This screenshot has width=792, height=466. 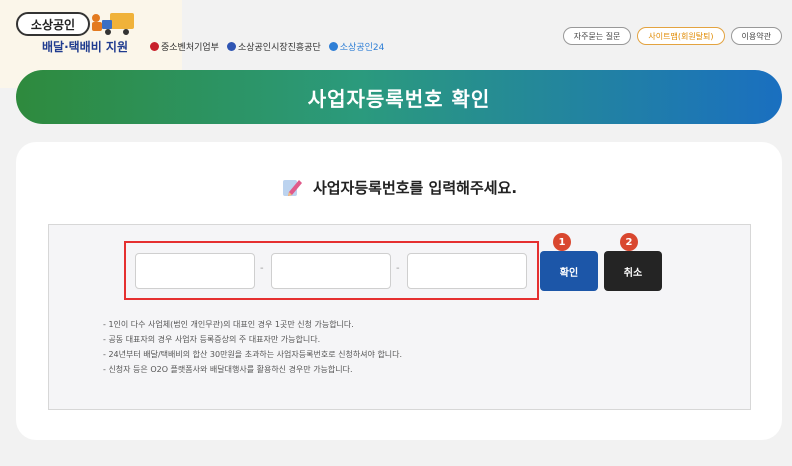 What do you see at coordinates (333, 46) in the screenshot?
I see `sbiz24-logo-icon` at bounding box center [333, 46].